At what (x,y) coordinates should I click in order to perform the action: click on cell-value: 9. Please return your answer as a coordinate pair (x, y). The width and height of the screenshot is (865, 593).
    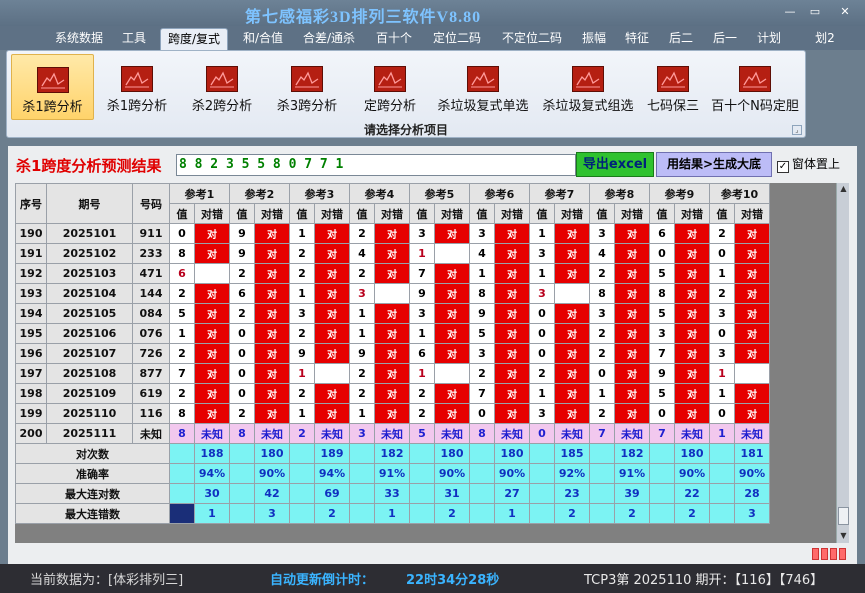
    Looking at the image, I should click on (362, 353).